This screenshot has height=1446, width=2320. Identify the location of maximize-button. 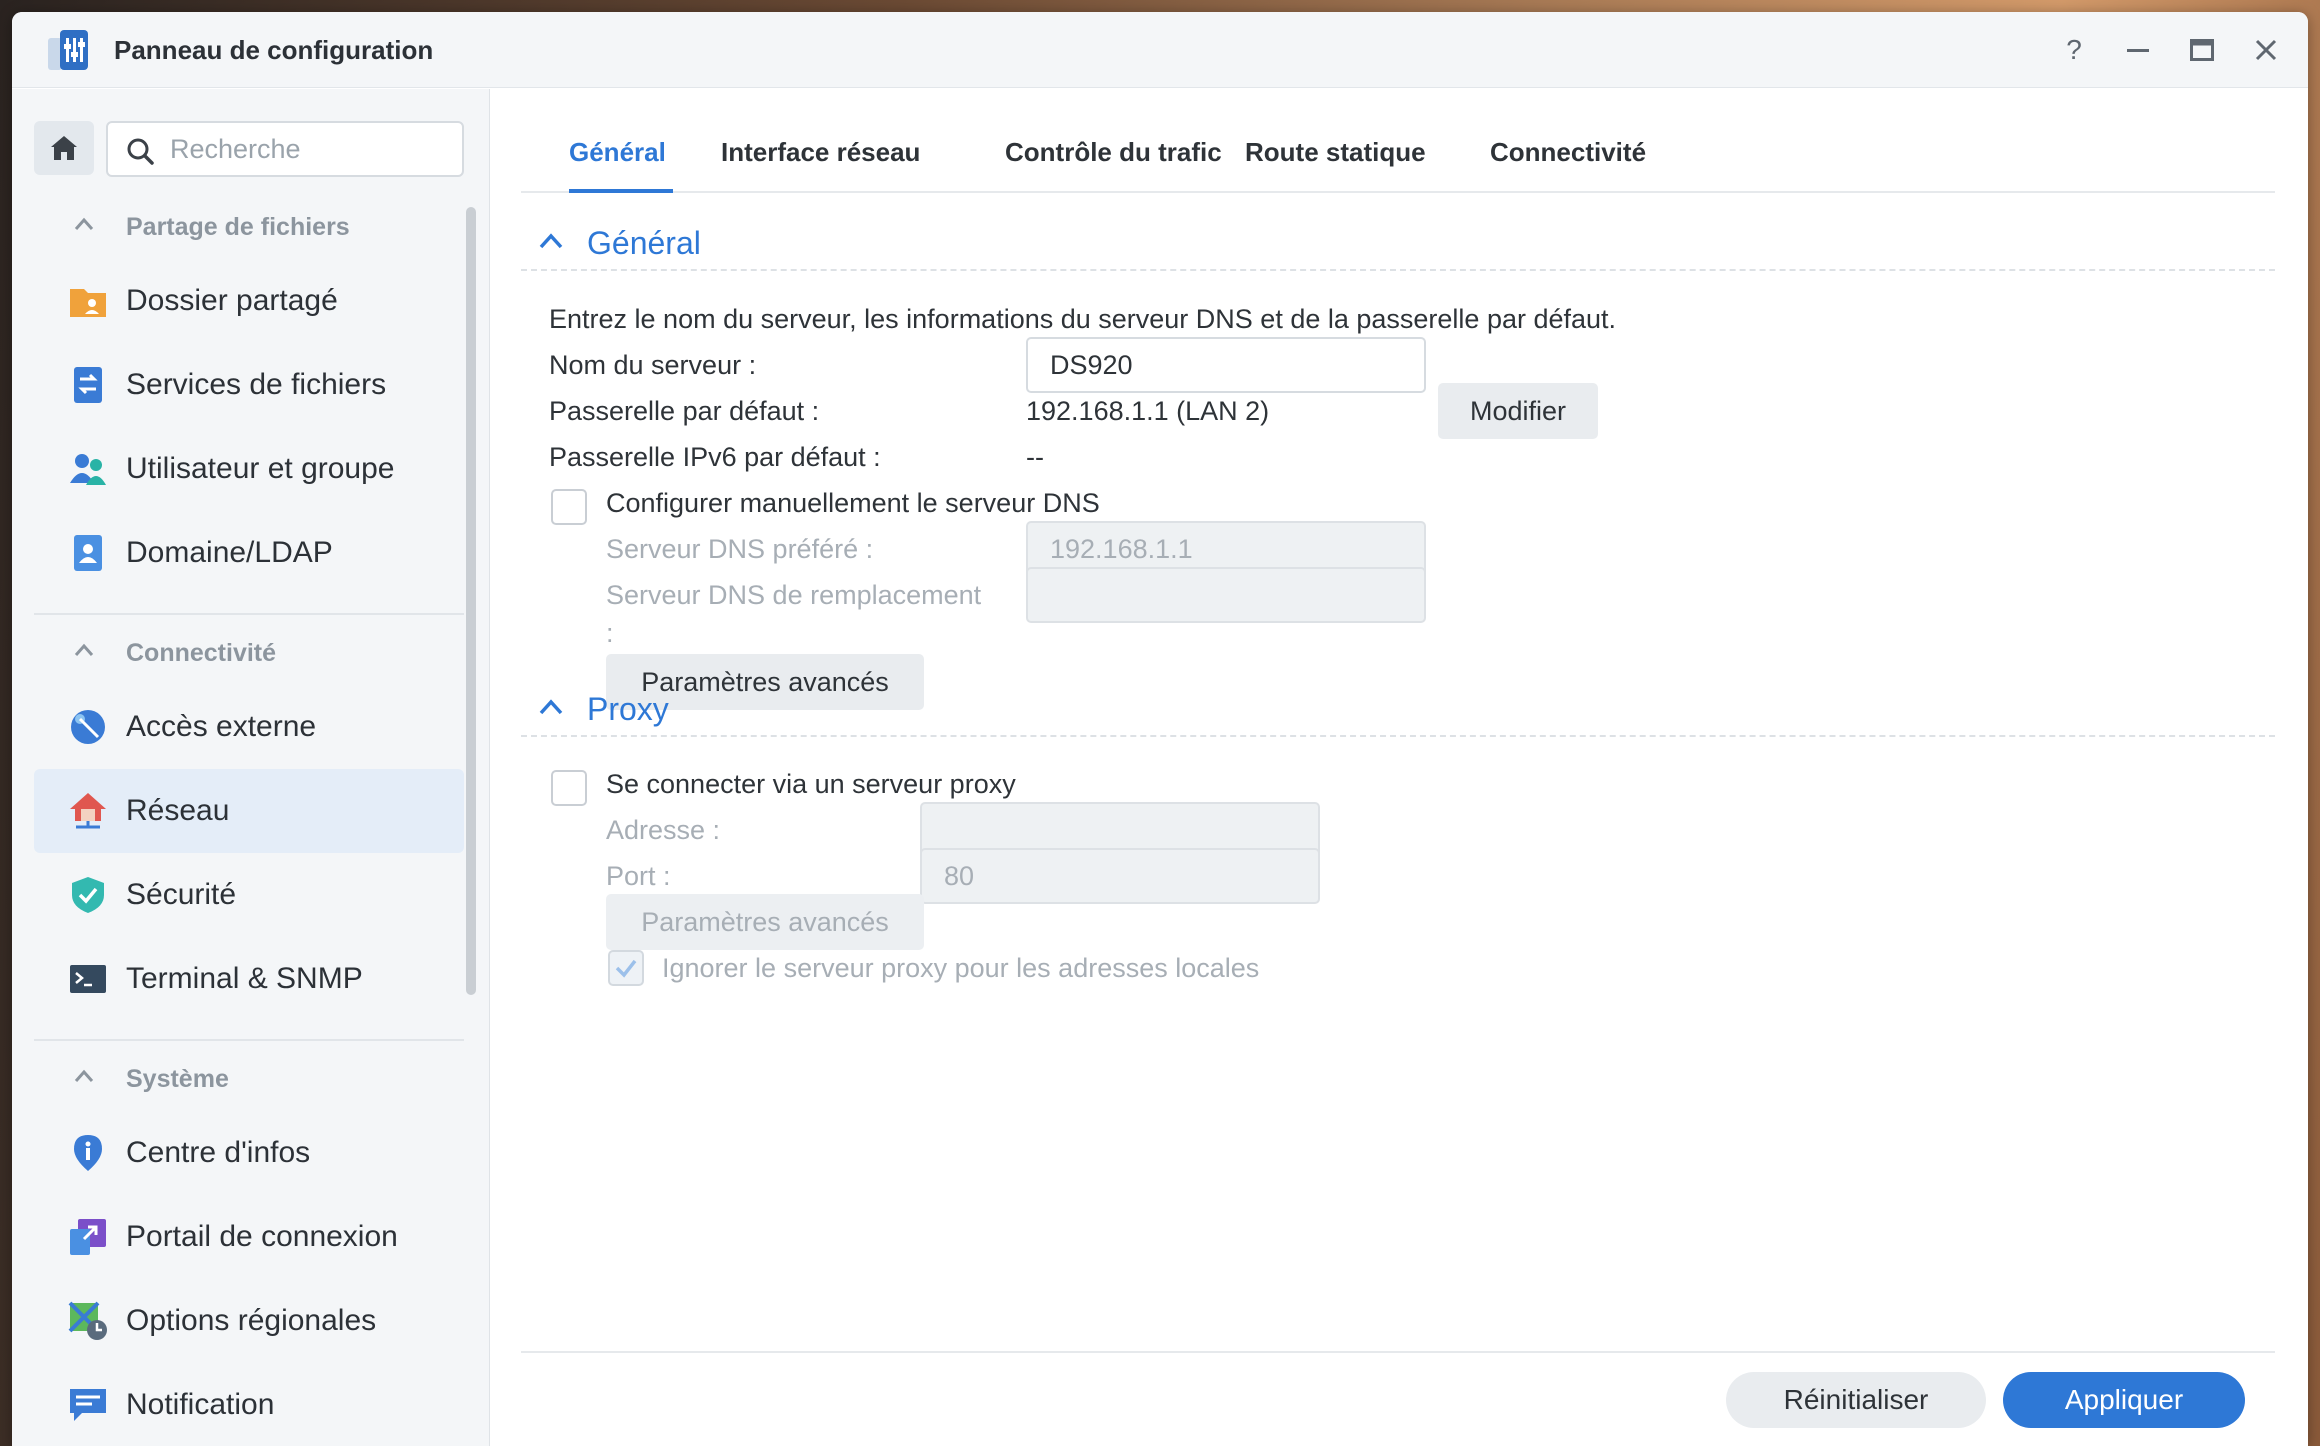
(2202, 50).